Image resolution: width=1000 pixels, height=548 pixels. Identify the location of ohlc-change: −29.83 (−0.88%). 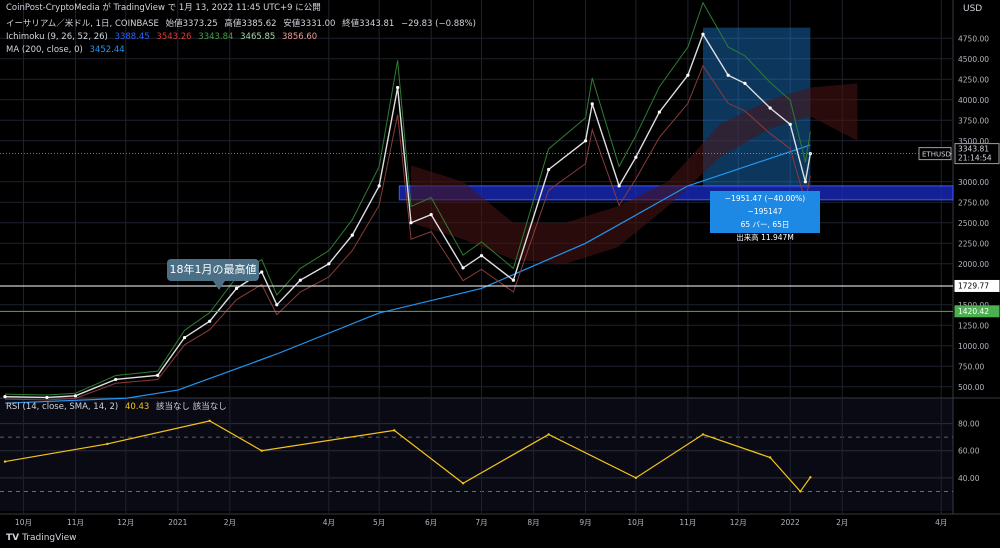
(438, 24).